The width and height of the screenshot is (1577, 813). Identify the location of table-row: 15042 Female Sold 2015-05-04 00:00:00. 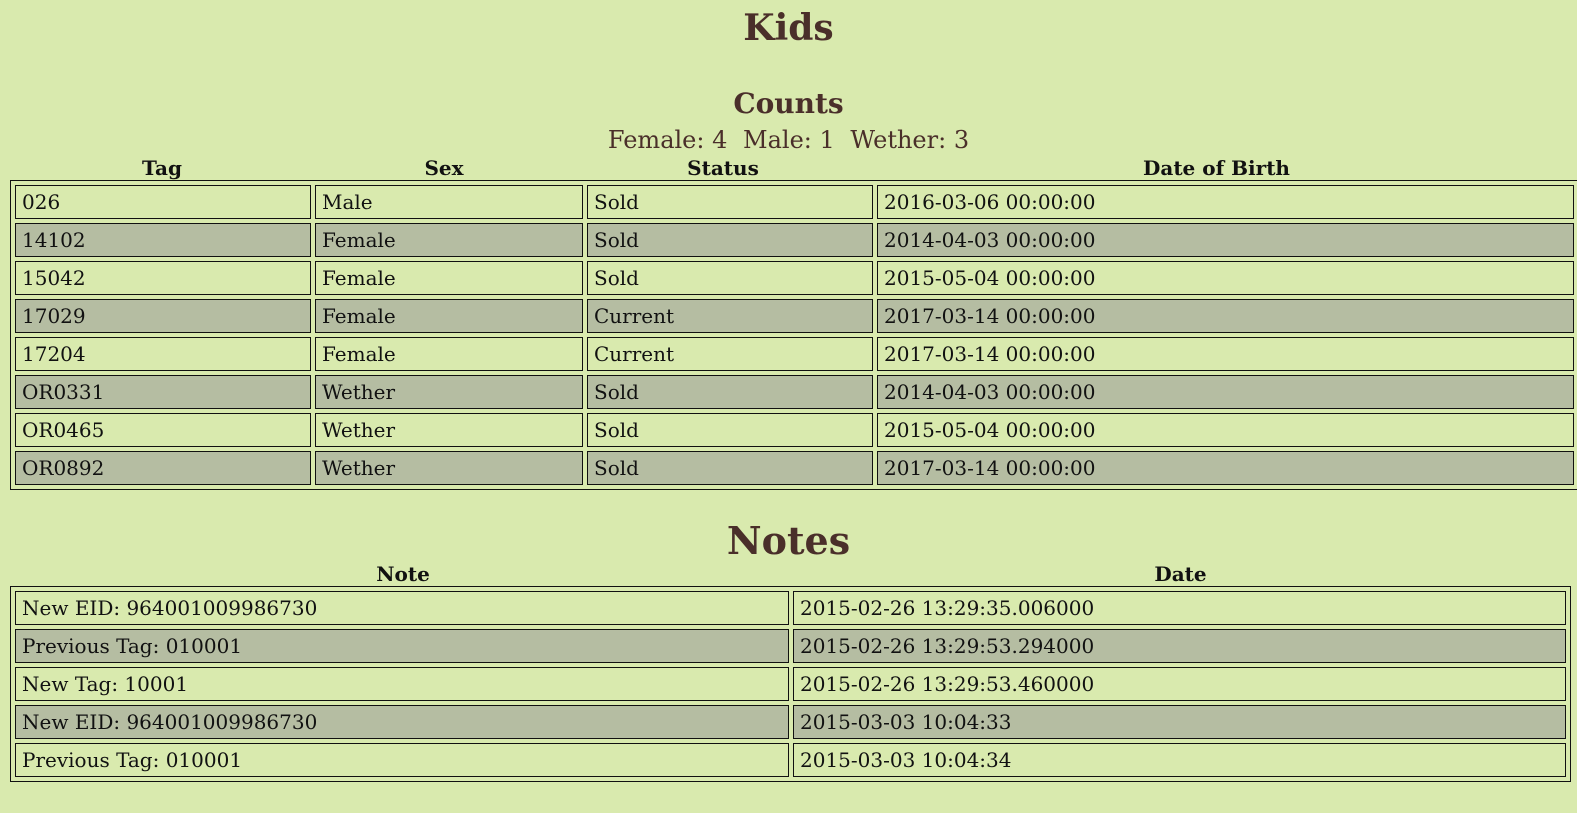
(794, 278).